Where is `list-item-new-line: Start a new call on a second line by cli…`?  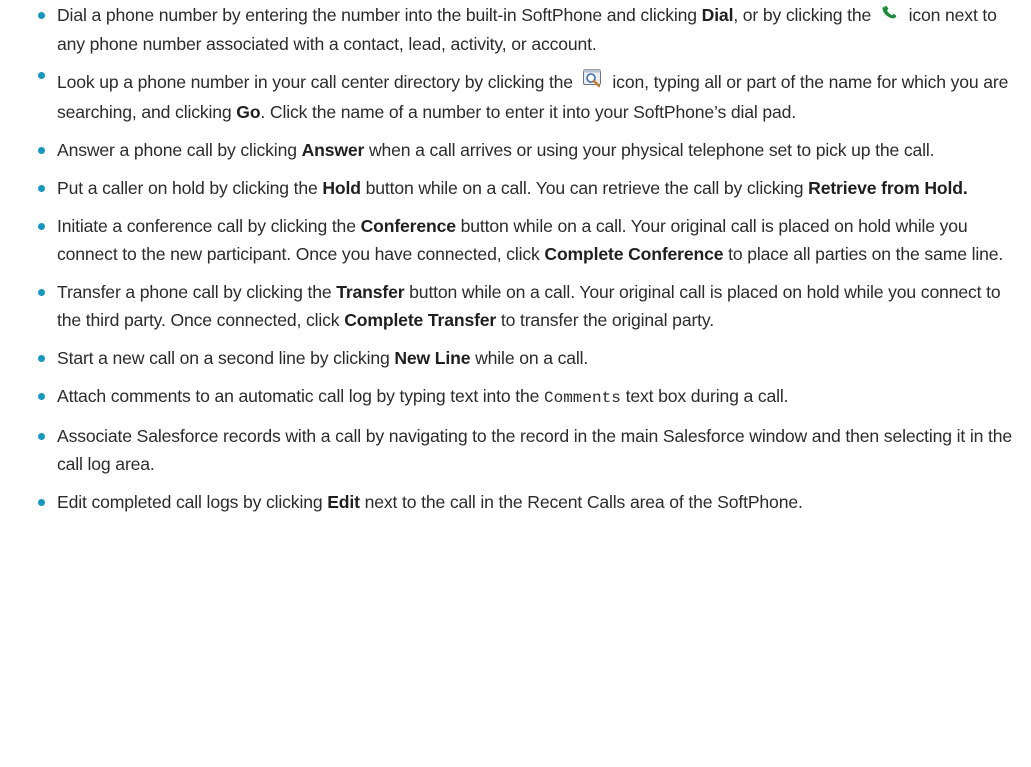
list-item-new-line: Start a new call on a second line by cli… is located at coordinates (527, 358).